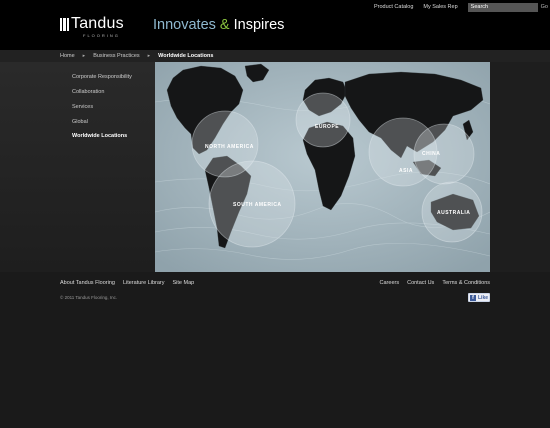  What do you see at coordinates (466, 283) in the screenshot?
I see `terms-conditions-link: Terms & Conditions` at bounding box center [466, 283].